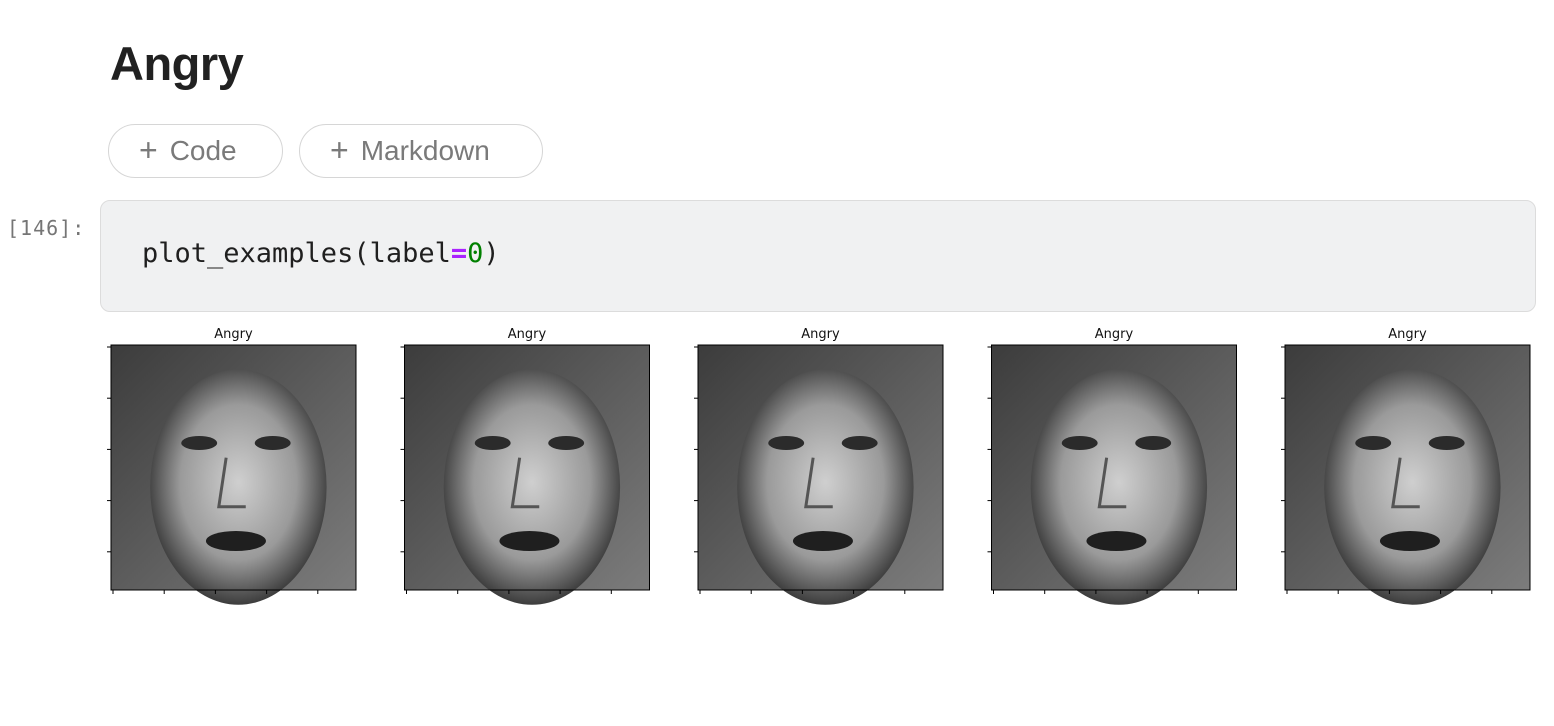 This screenshot has width=1554, height=726. Describe the element at coordinates (177, 63) in the screenshot. I see `markdown-heading: Angry` at that location.